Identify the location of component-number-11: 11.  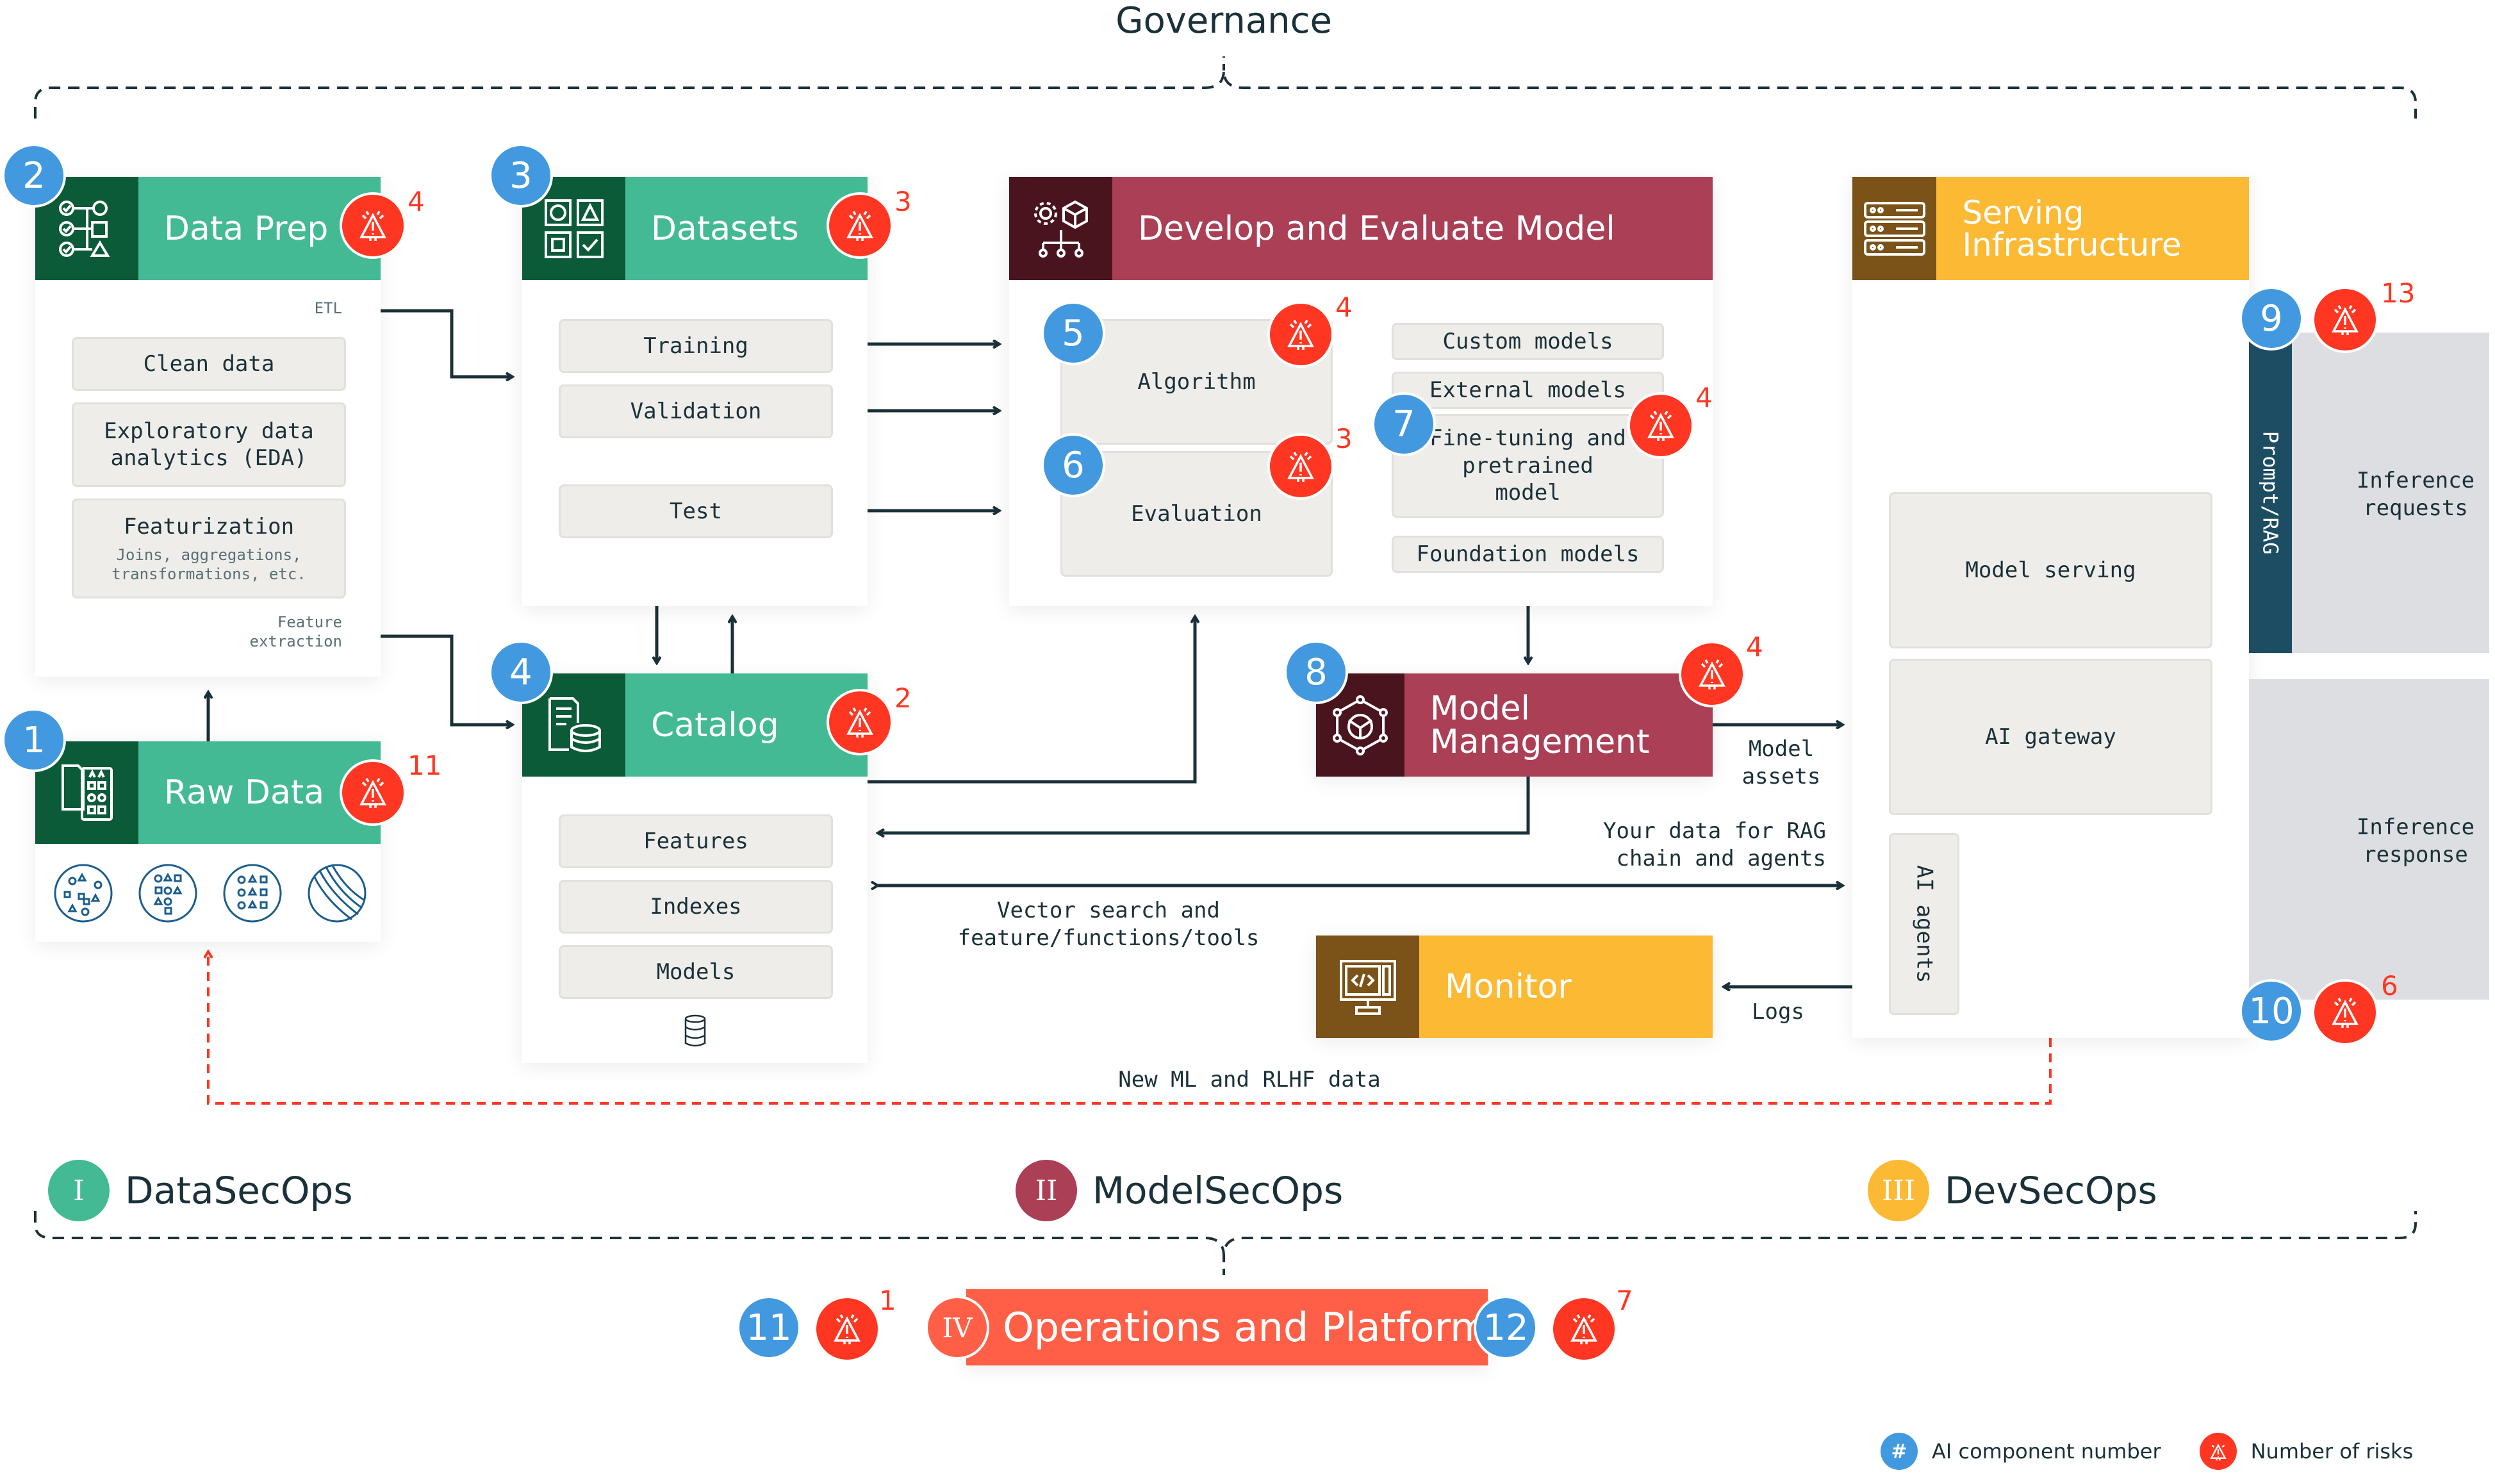
(769, 1328).